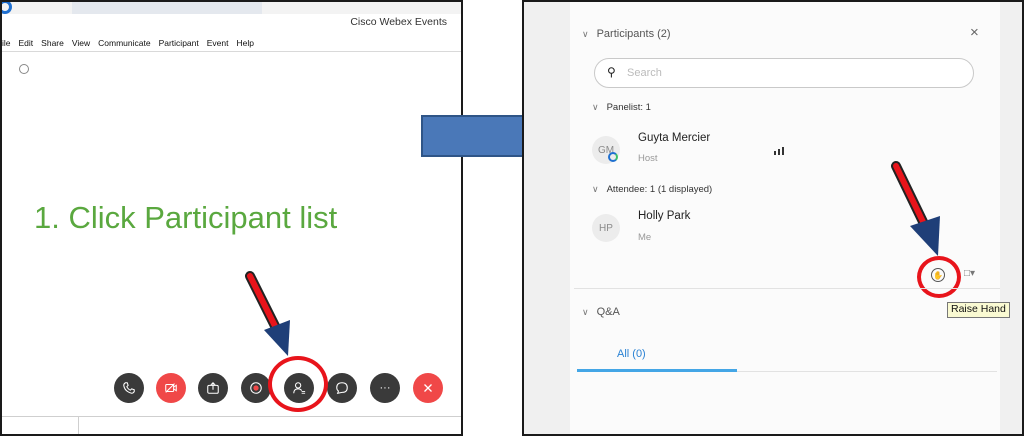 The height and width of the screenshot is (436, 1024). I want to click on share-icon, so click(213, 388).